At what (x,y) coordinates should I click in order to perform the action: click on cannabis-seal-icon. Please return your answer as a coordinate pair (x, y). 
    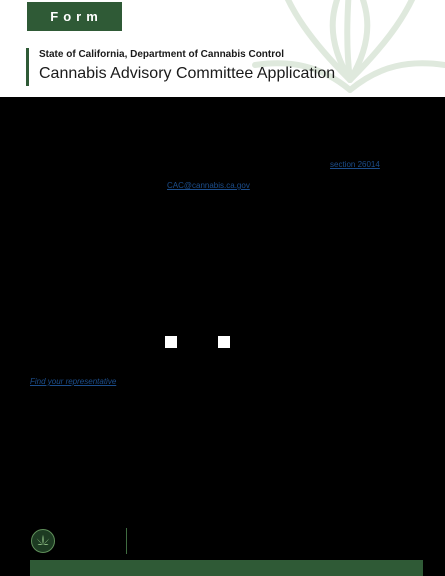
    Looking at the image, I should click on (43, 541).